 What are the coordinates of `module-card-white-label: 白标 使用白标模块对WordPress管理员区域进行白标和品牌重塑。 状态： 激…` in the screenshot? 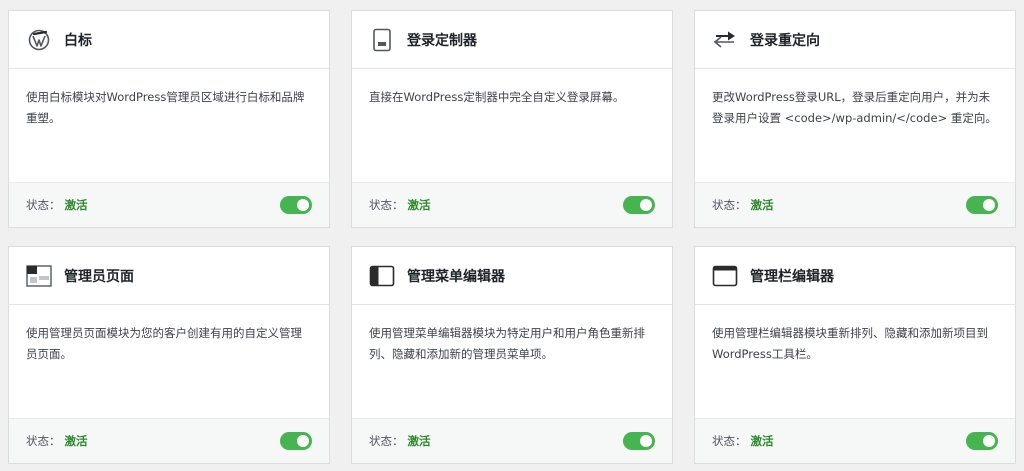 It's located at (169, 119).